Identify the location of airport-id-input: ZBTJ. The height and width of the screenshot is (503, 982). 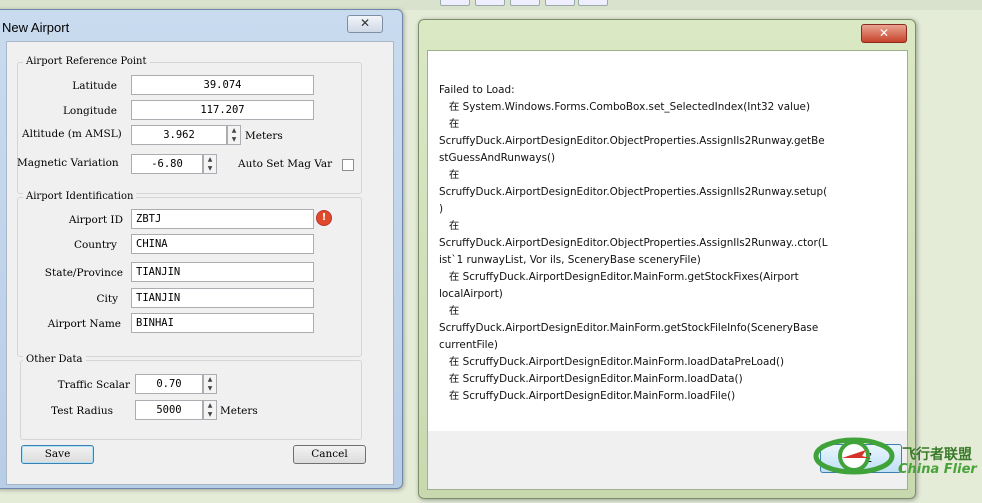
(222, 219).